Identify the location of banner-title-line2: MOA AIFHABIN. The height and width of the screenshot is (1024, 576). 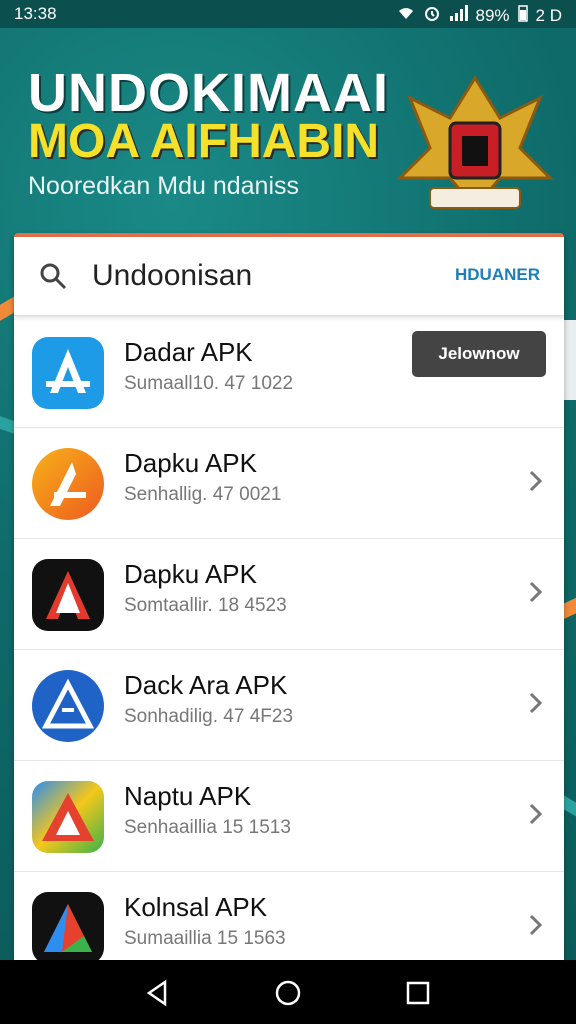
(204, 141).